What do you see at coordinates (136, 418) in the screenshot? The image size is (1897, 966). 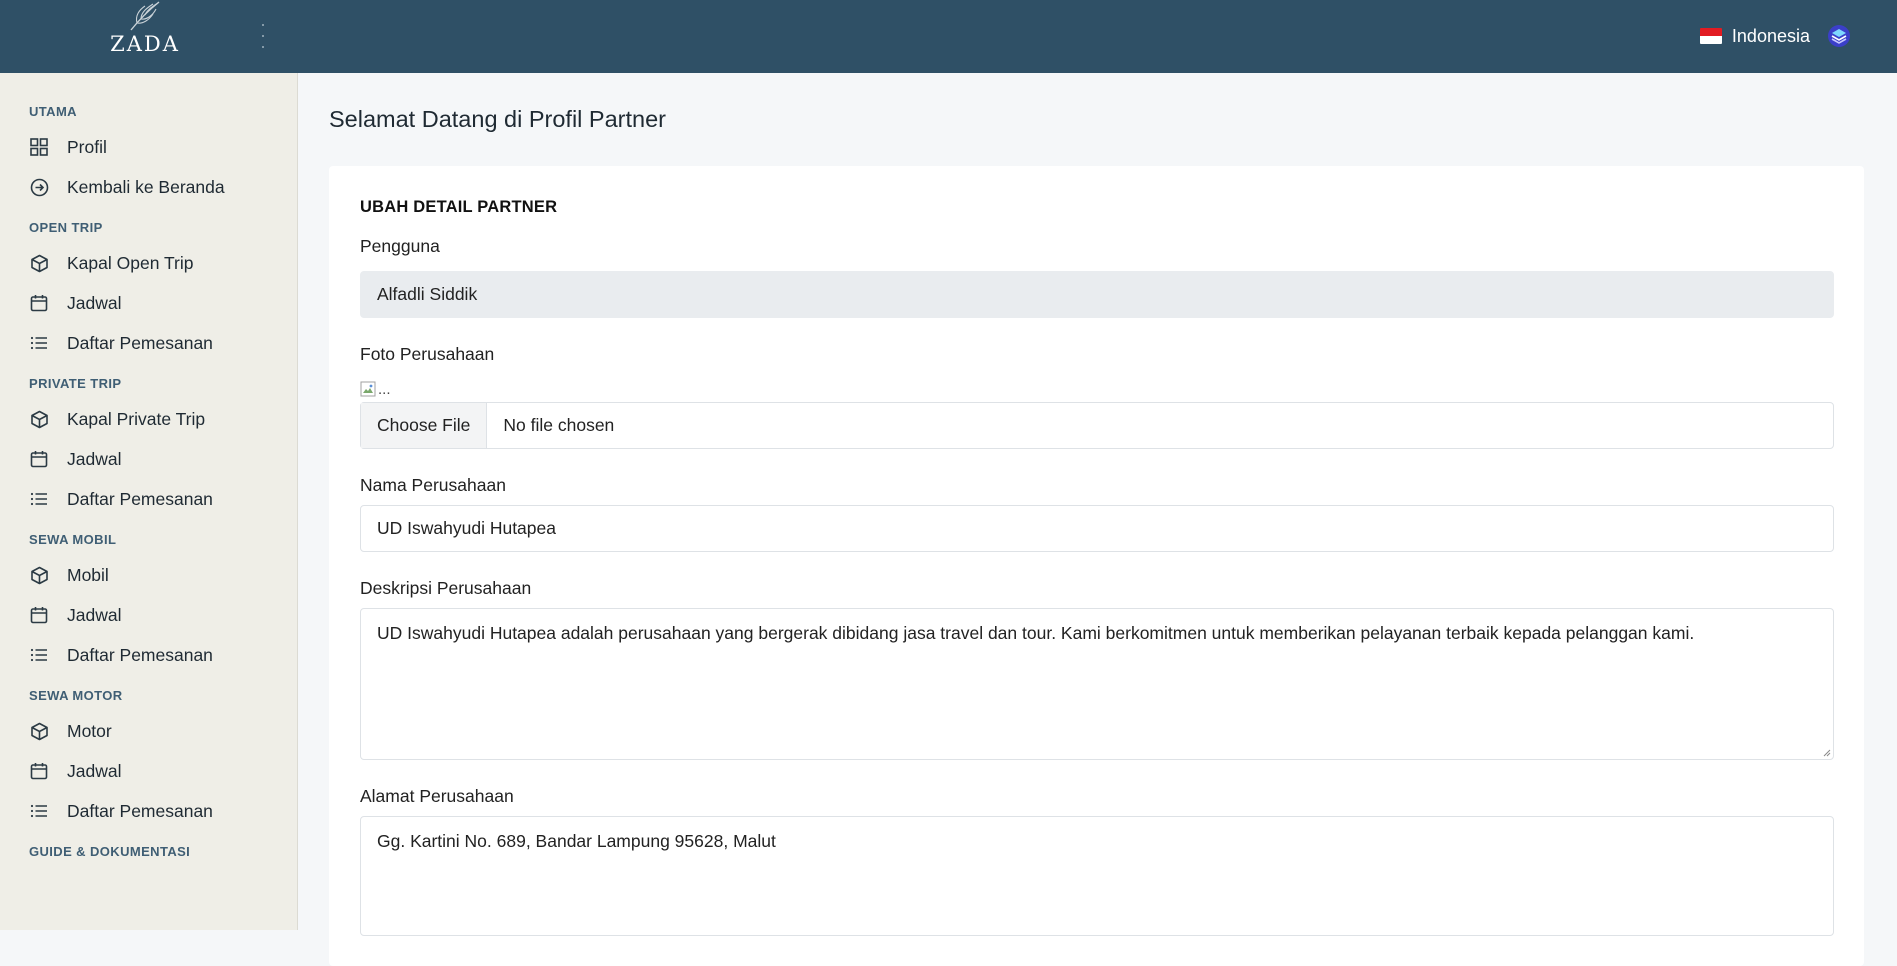 I see `sidebar-item-label: Kapal Private Trip` at bounding box center [136, 418].